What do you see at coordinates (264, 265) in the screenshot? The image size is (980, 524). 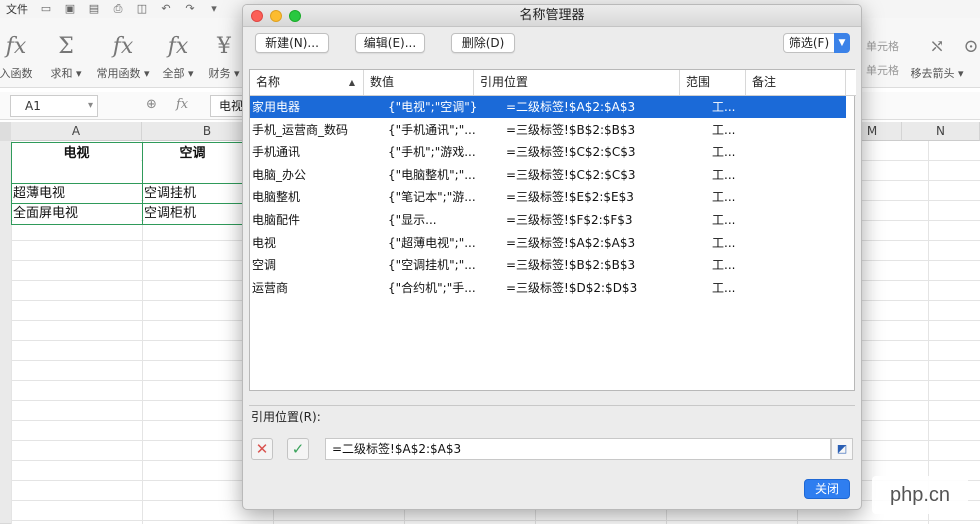 I see `cell-name: 空调` at bounding box center [264, 265].